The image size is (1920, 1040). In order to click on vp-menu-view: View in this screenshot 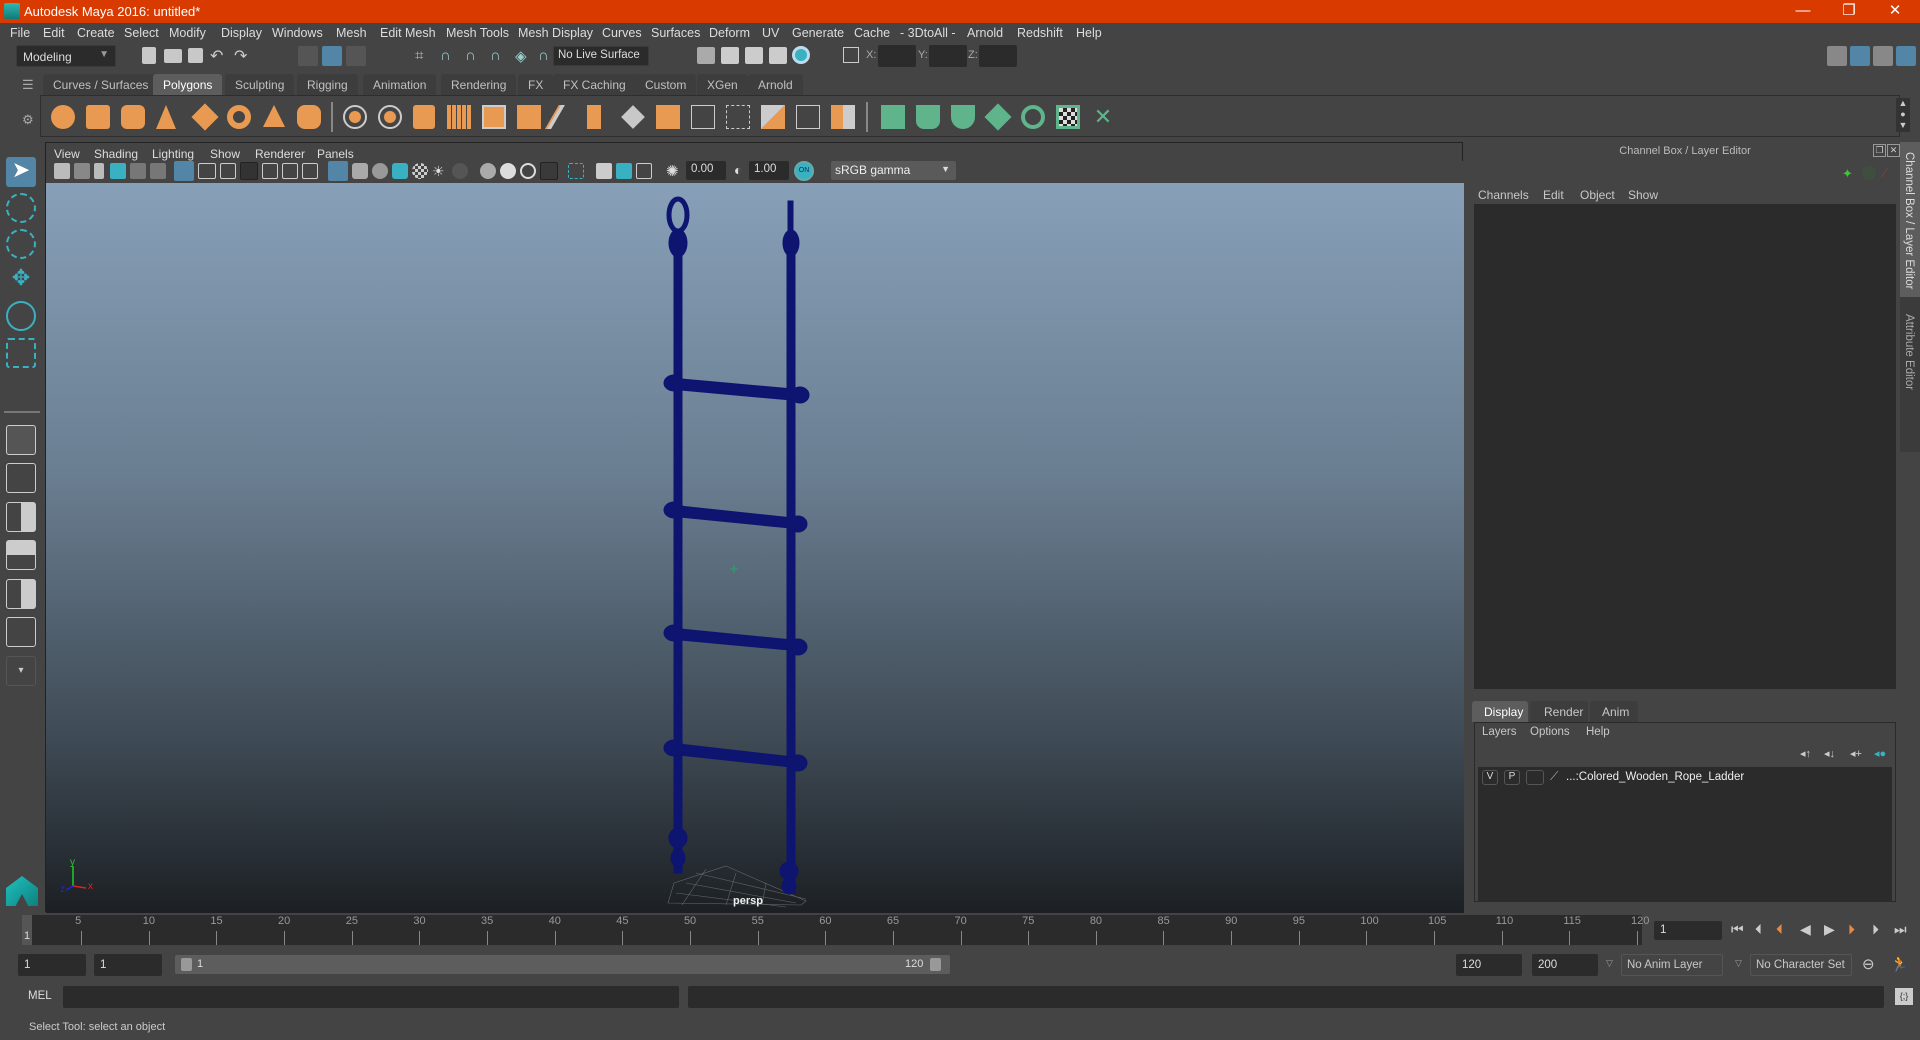, I will do `click(67, 154)`.